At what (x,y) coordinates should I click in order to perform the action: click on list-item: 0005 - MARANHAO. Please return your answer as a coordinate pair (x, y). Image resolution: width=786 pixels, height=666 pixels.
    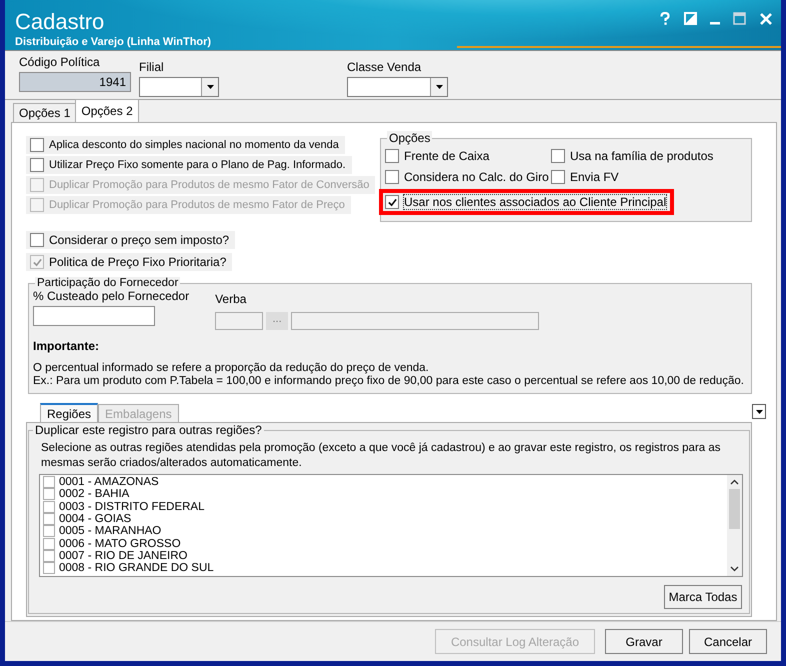
    Looking at the image, I should click on (110, 531).